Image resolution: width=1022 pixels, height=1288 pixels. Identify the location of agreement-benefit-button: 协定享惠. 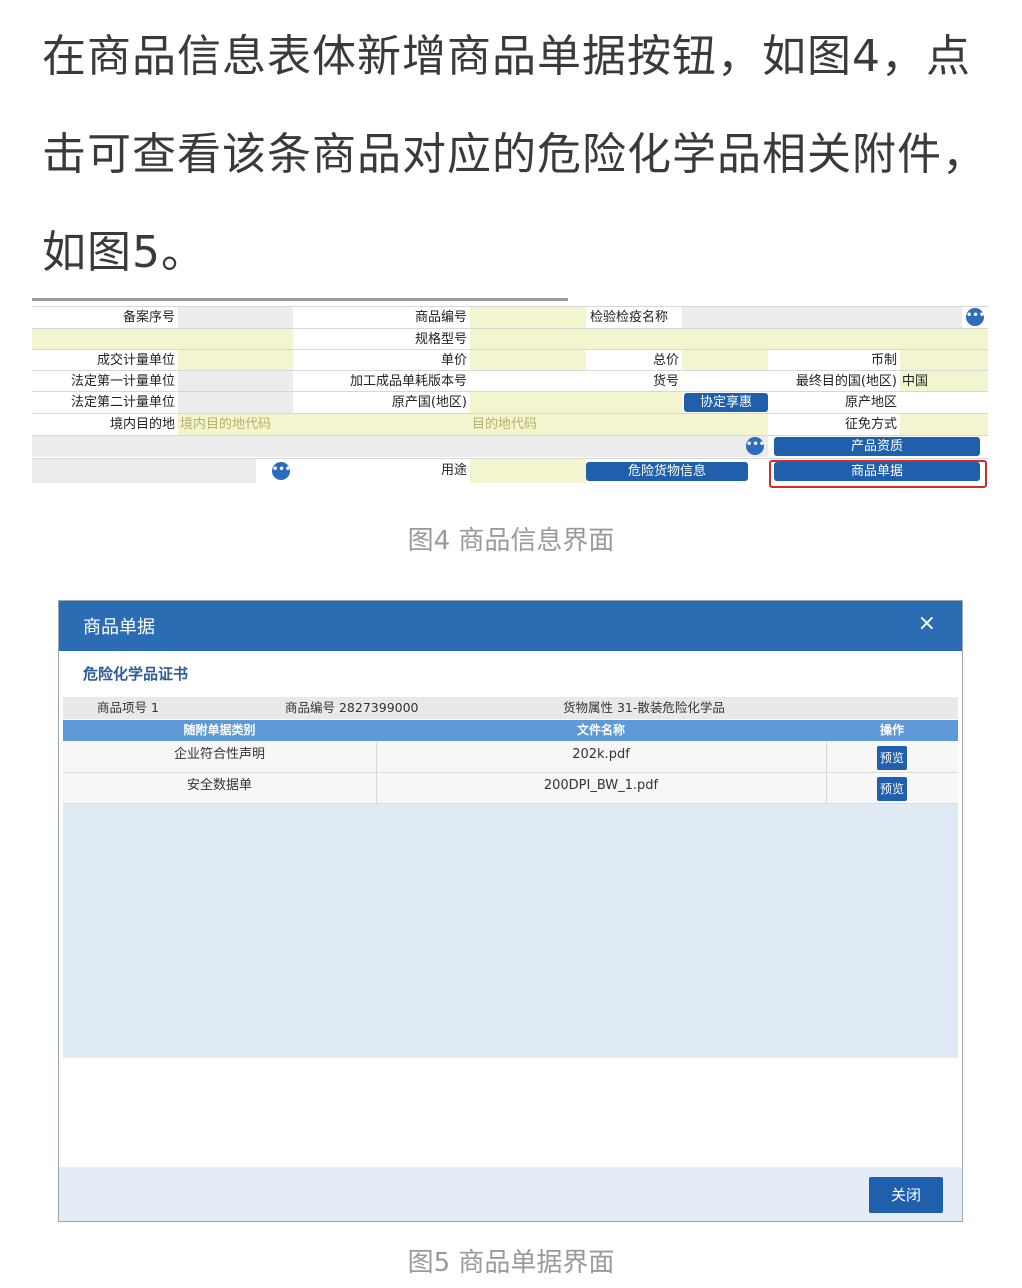
(726, 402).